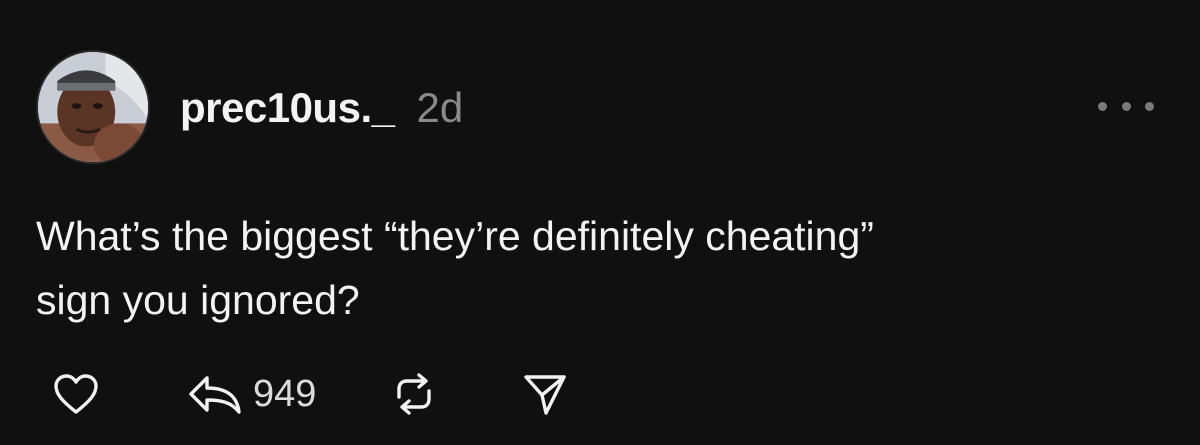 This screenshot has height=445, width=1200. What do you see at coordinates (440, 107) in the screenshot?
I see `timestamp: 2d` at bounding box center [440, 107].